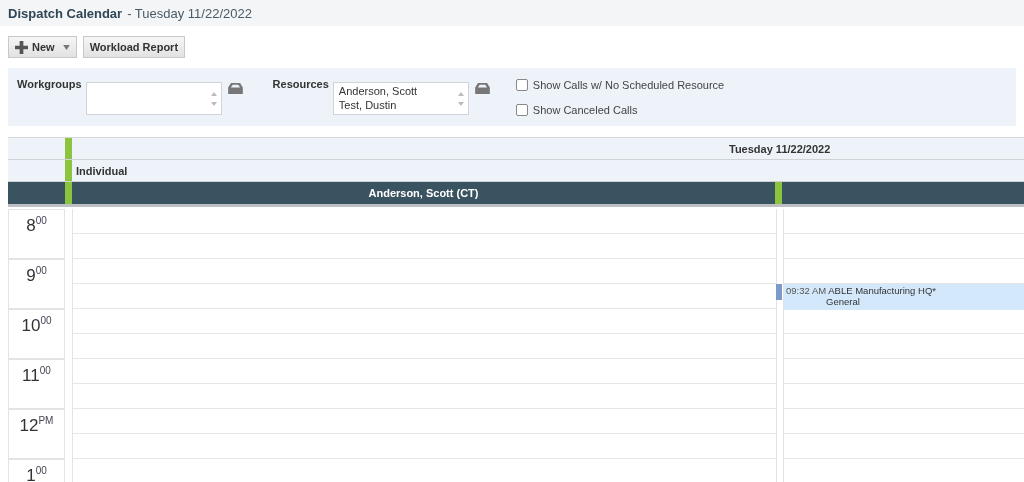  What do you see at coordinates (21, 47) in the screenshot?
I see `plus-icon` at bounding box center [21, 47].